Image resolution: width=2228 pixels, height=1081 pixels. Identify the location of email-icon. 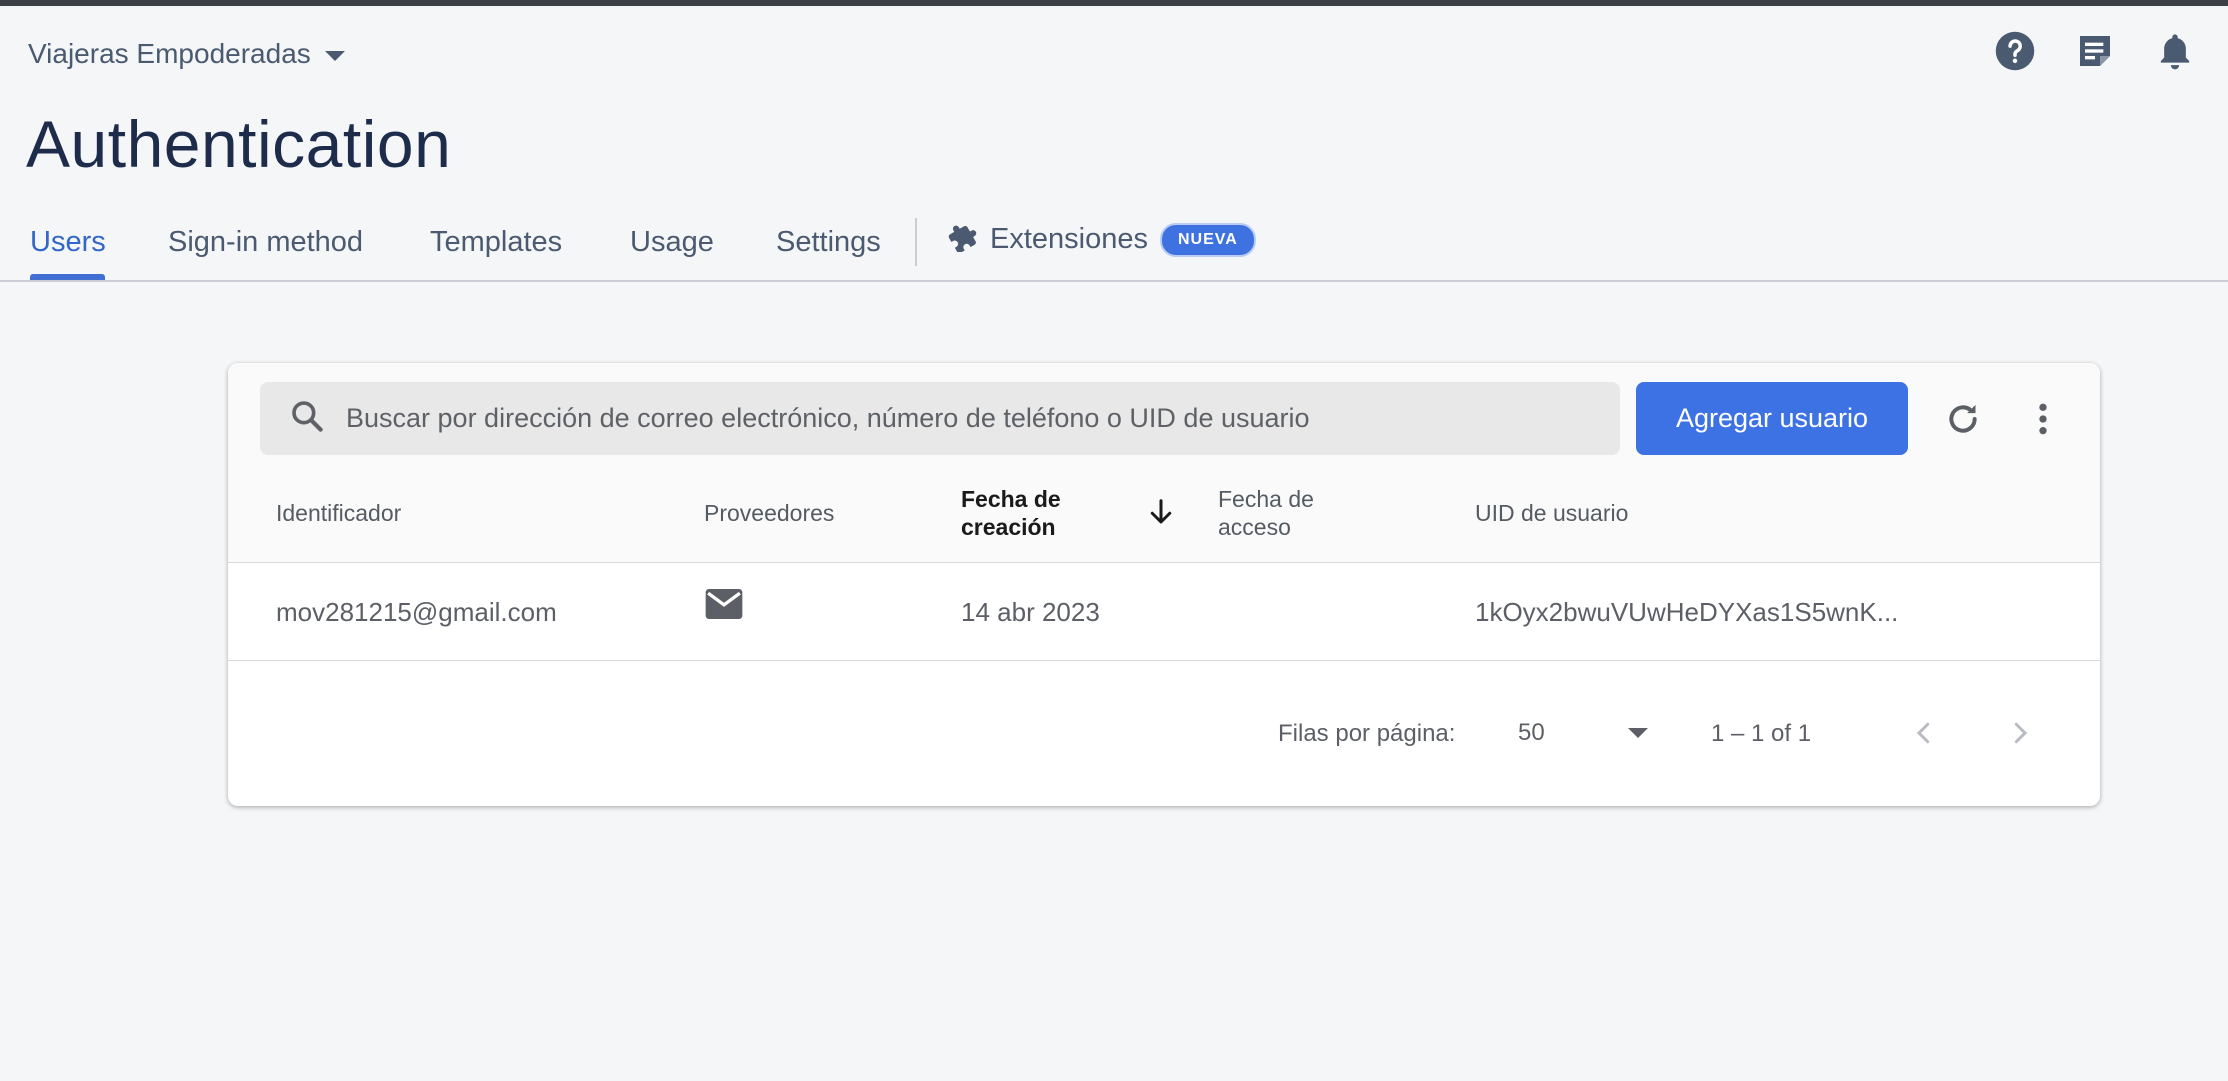
(724, 607).